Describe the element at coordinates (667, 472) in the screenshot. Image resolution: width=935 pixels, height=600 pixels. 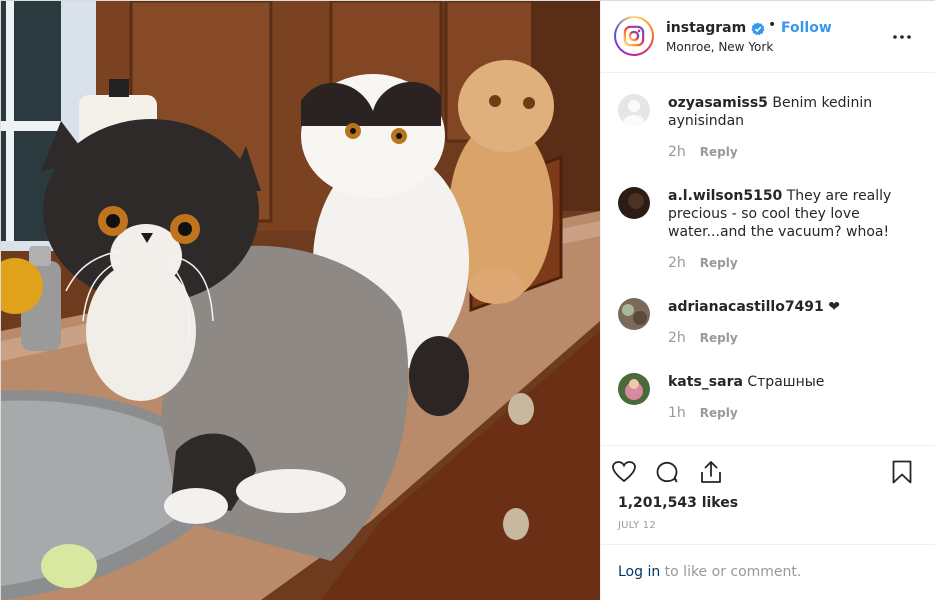
I see `comment-icon` at that location.